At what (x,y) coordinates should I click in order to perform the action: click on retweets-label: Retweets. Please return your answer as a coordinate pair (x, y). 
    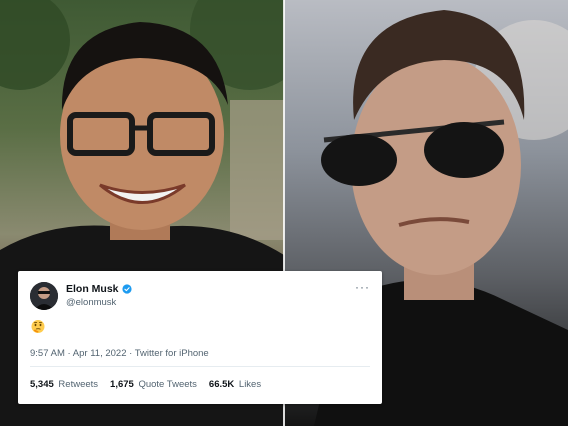
    Looking at the image, I should click on (78, 384).